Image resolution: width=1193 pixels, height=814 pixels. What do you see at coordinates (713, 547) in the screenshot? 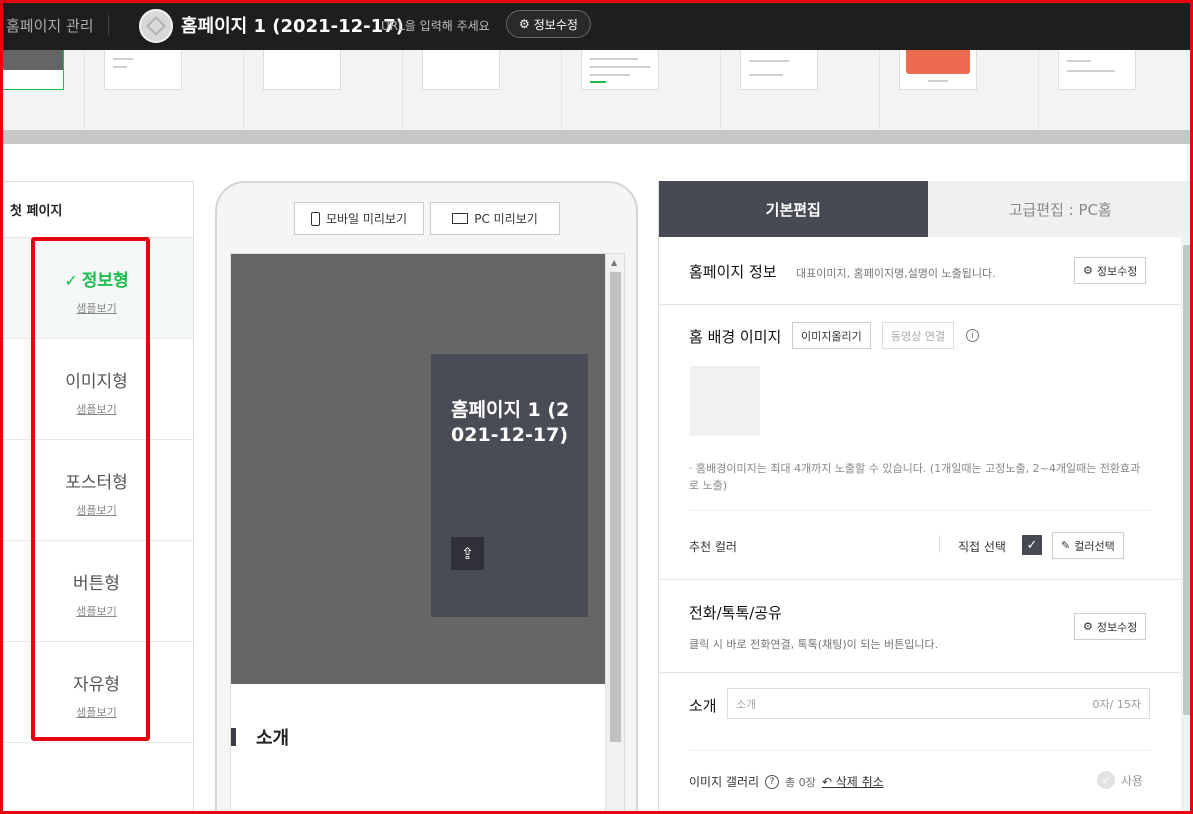
I see `recommend-color-label: 추천 컬러` at bounding box center [713, 547].